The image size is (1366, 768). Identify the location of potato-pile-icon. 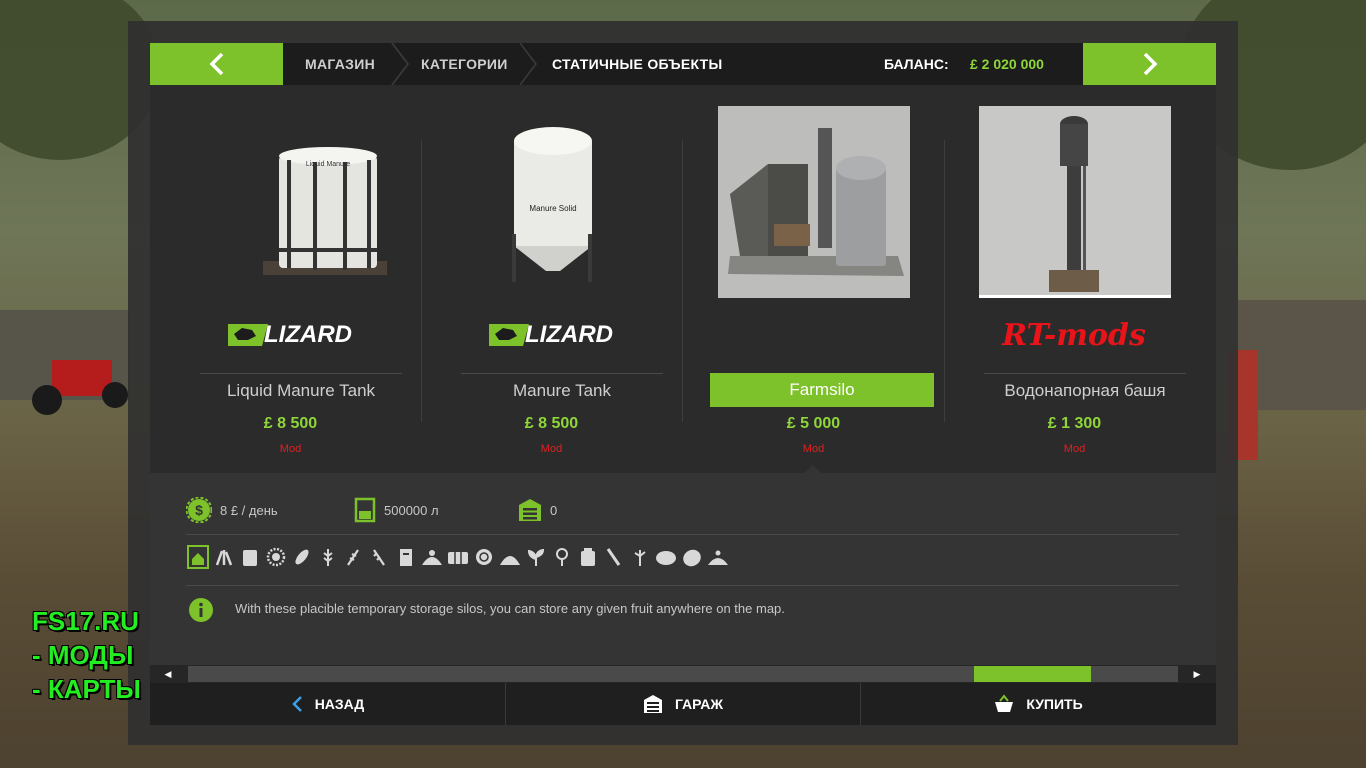
(431, 557).